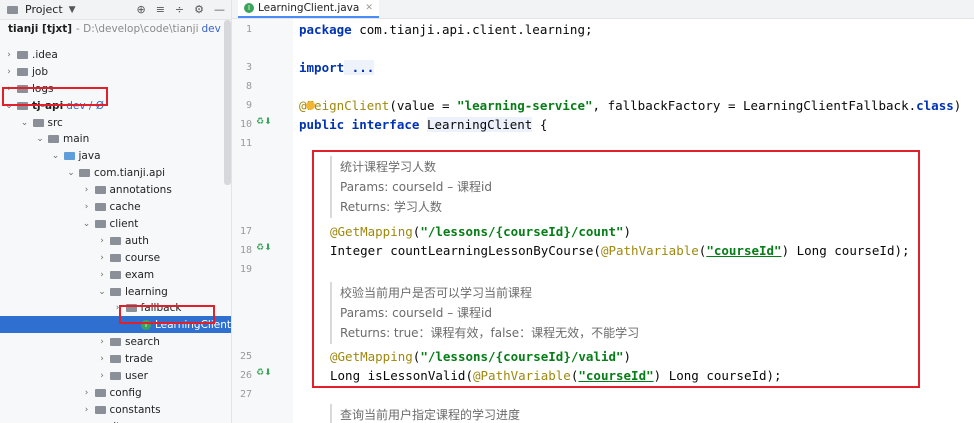 This screenshot has height=423, width=974. Describe the element at coordinates (136, 375) in the screenshot. I see `tree-item-label: user` at that location.